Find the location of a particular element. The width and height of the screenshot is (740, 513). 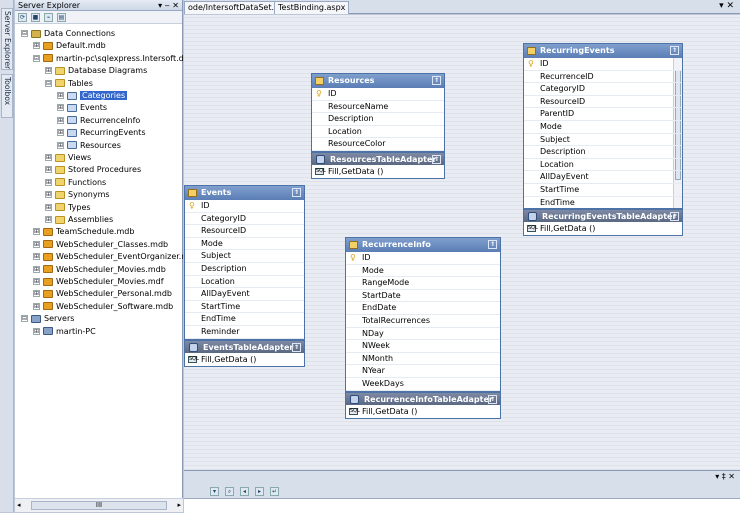

tree-node: ⊞ martin-PC is located at coordinates (64, 332).